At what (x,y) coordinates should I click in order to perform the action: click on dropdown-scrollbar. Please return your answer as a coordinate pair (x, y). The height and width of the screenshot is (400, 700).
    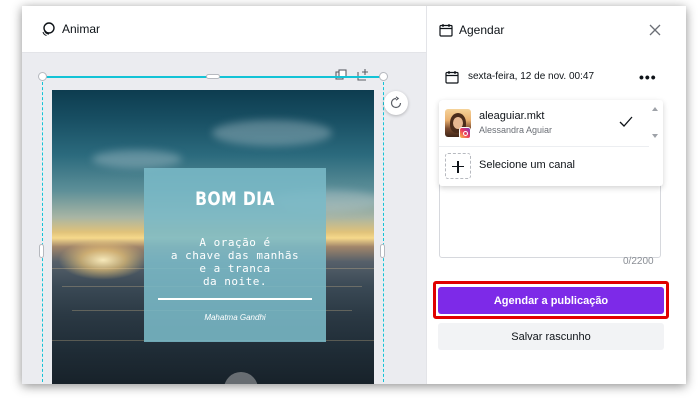
    Looking at the image, I should click on (655, 124).